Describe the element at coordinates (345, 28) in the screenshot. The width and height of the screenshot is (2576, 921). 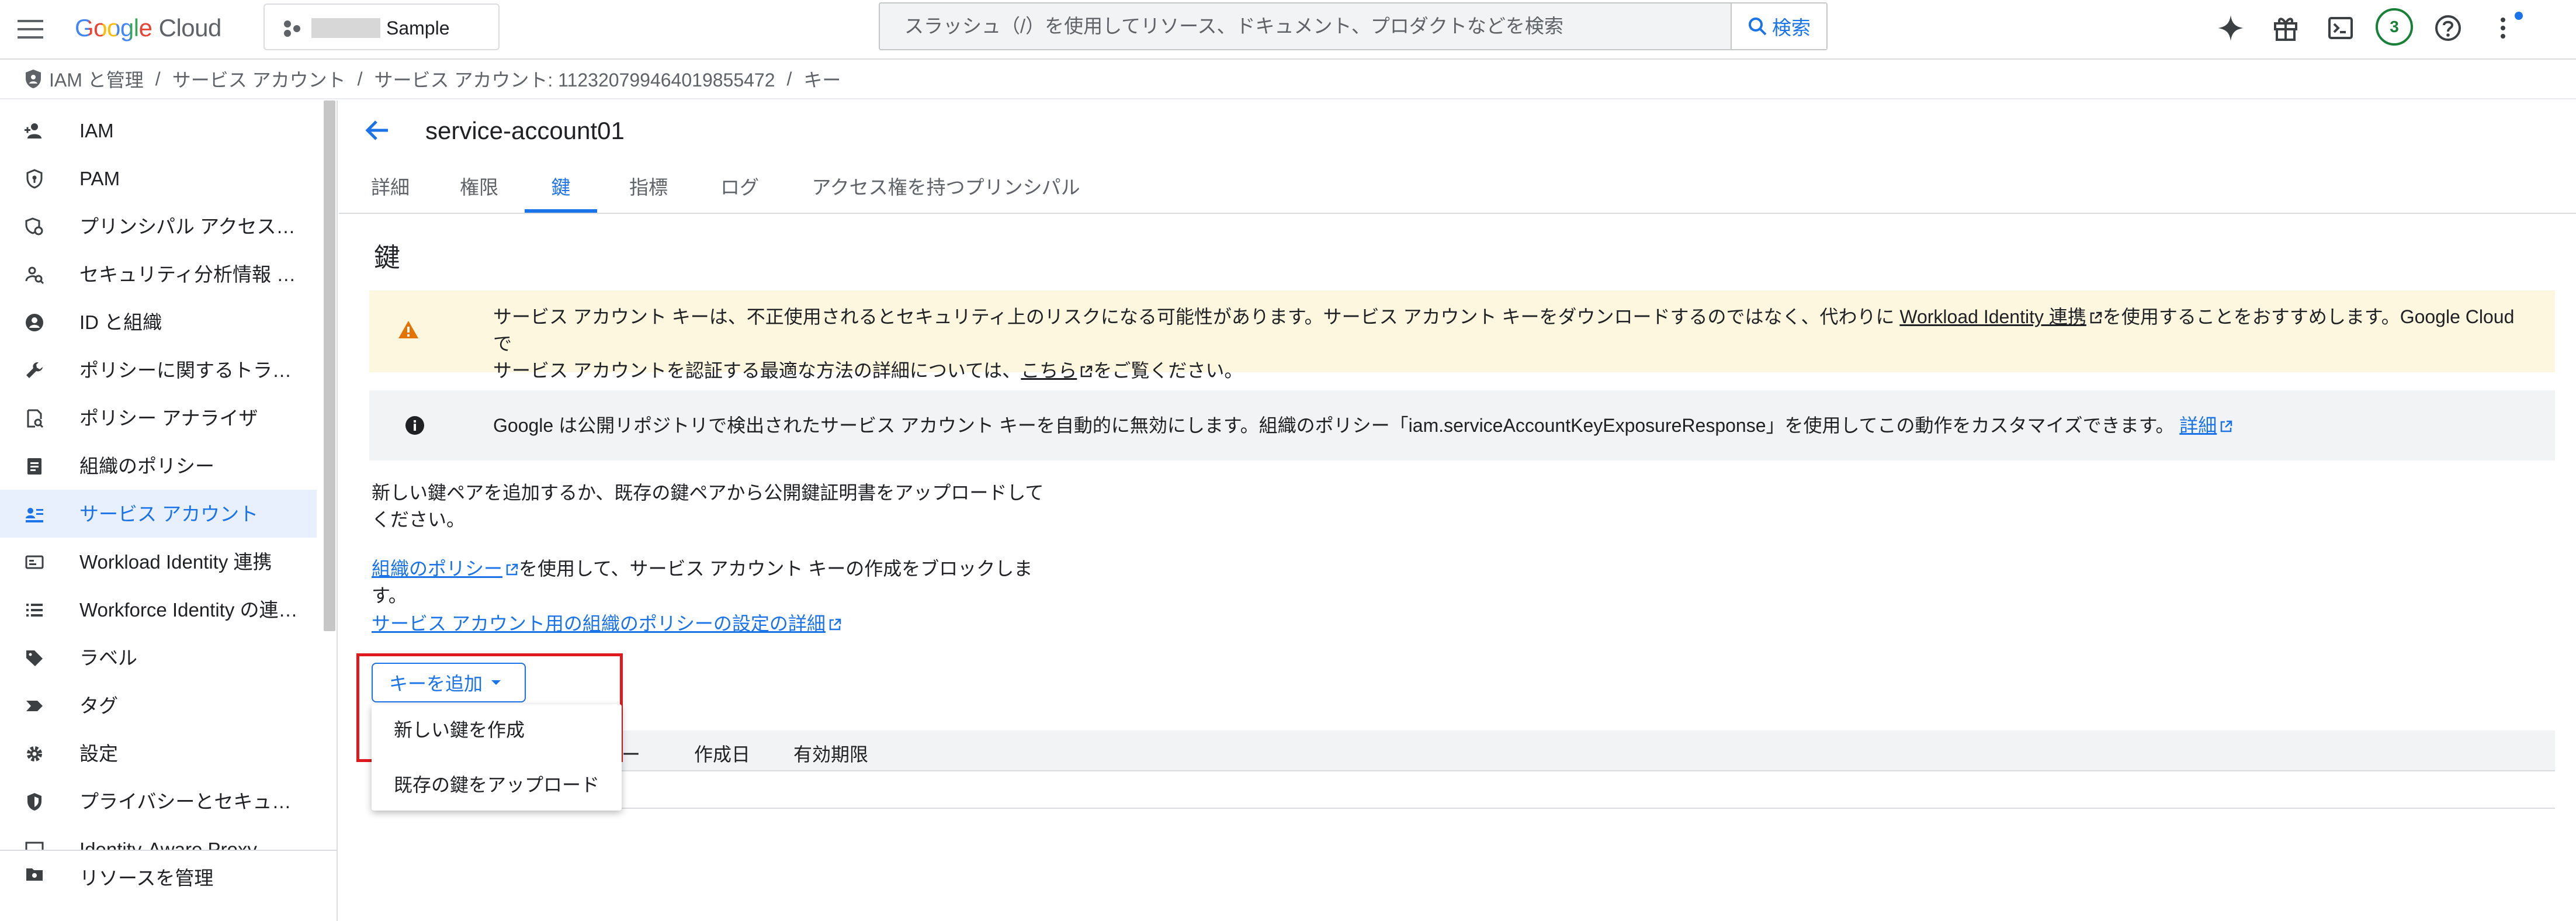
I see `redacted-org` at that location.